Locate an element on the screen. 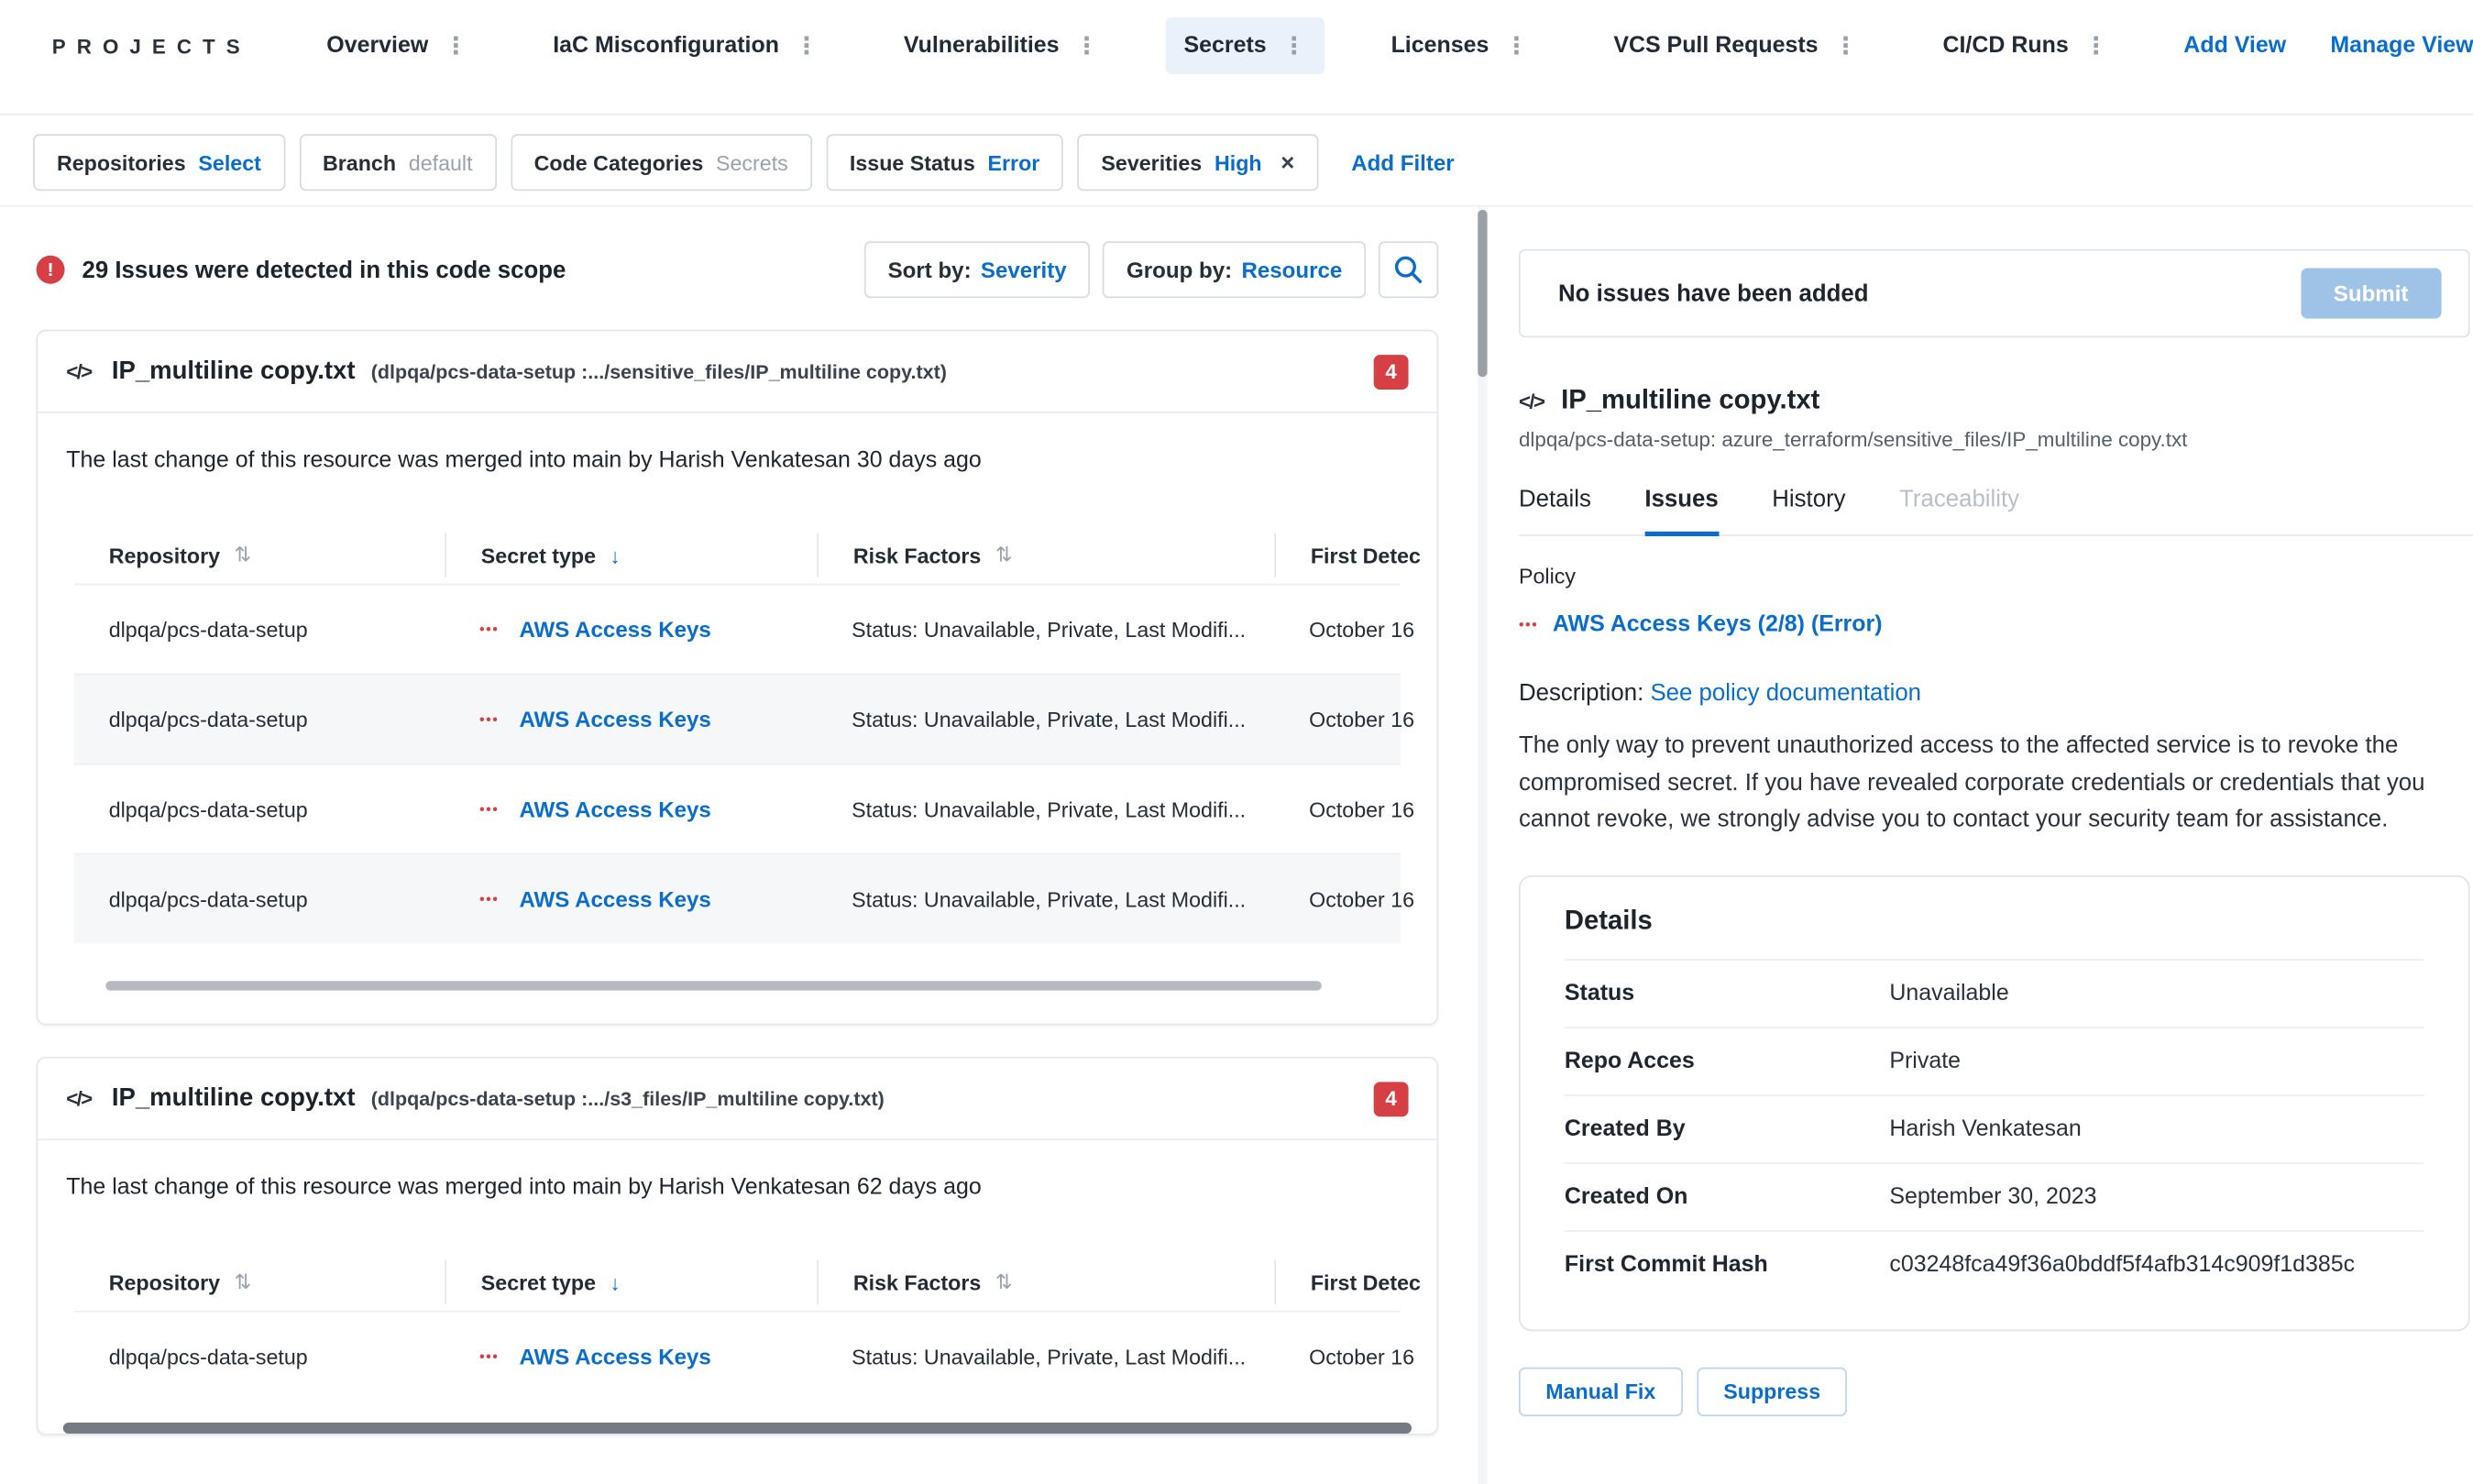  add-view-link: Add View is located at coordinates (2234, 46).